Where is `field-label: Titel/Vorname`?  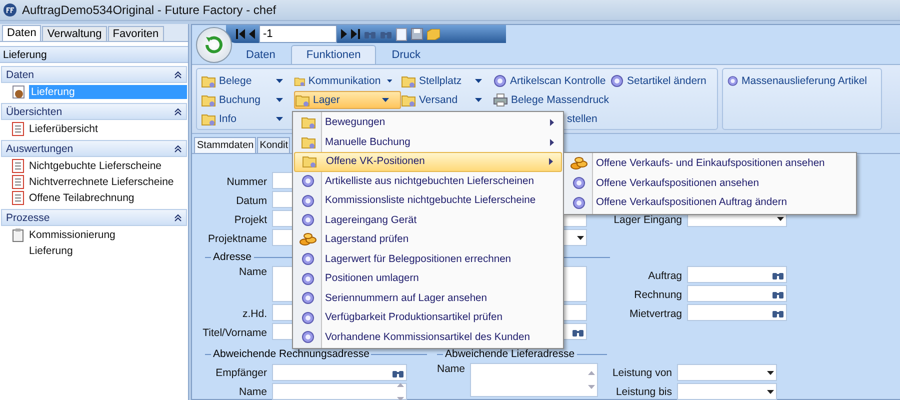
field-label: Titel/Vorname is located at coordinates (234, 332).